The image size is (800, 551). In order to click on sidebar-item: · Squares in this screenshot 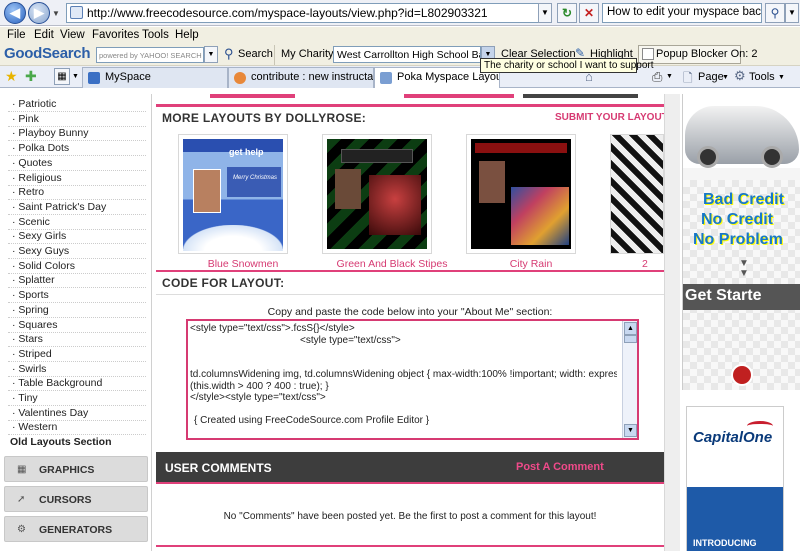, I will do `click(35, 325)`.